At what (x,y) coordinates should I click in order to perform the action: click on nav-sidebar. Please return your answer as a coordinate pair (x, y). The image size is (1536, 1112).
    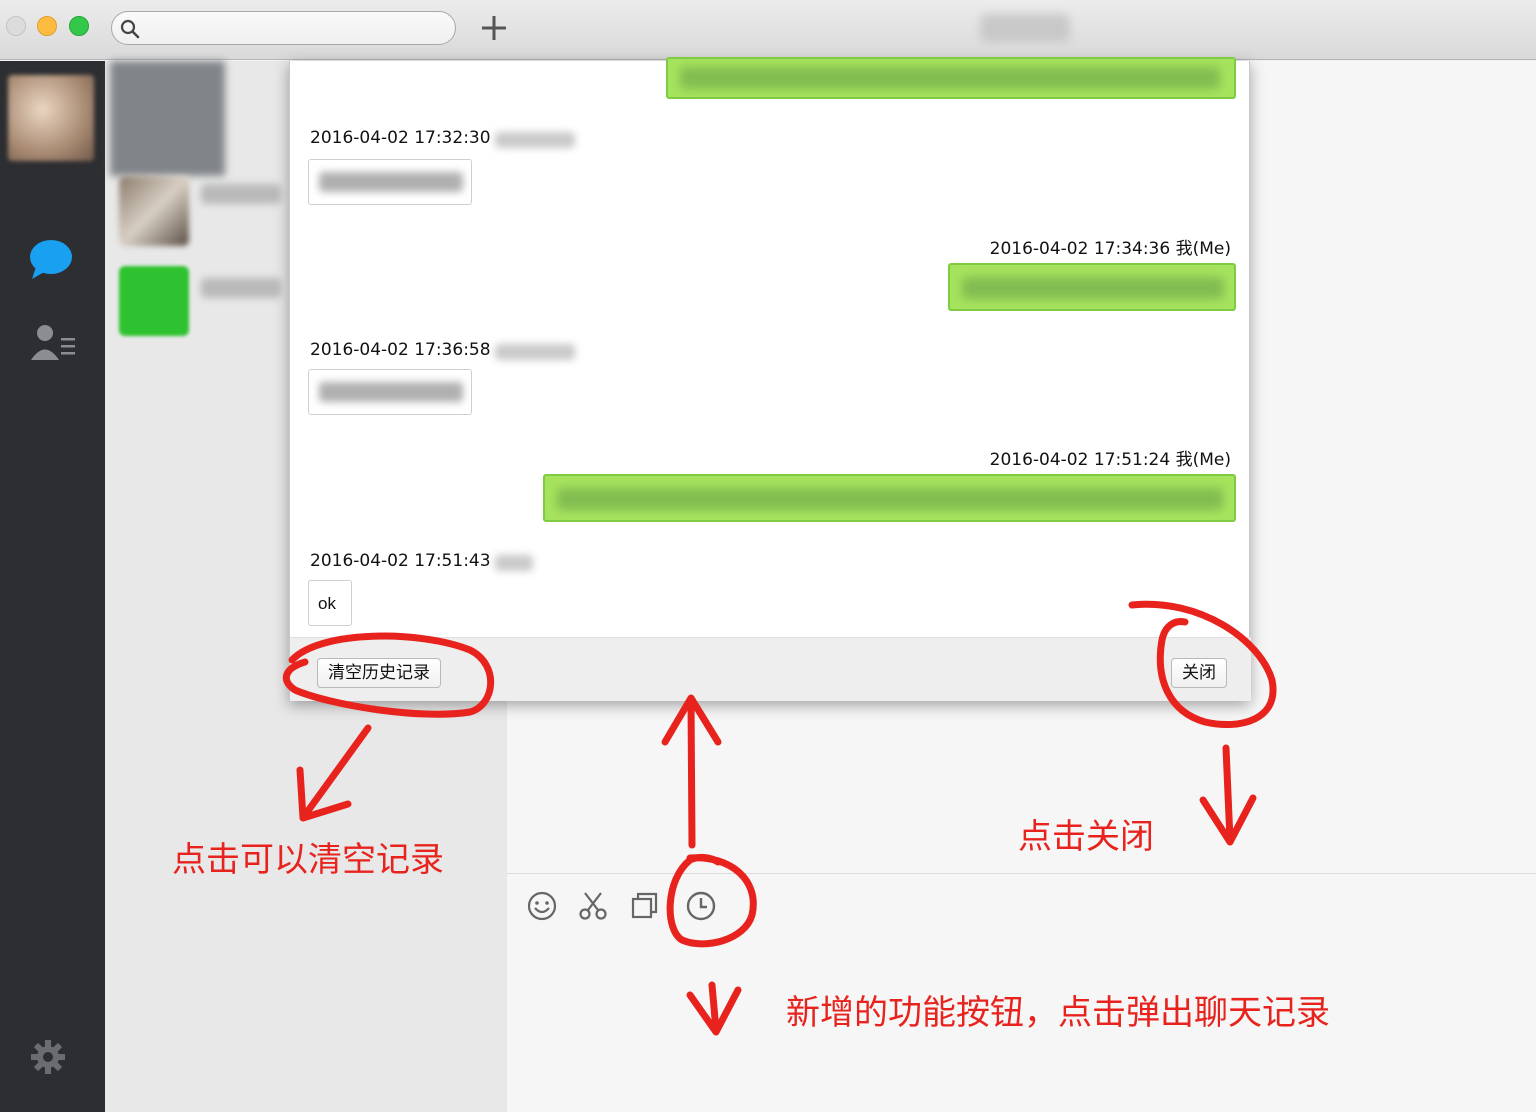
    Looking at the image, I should click on (52, 586).